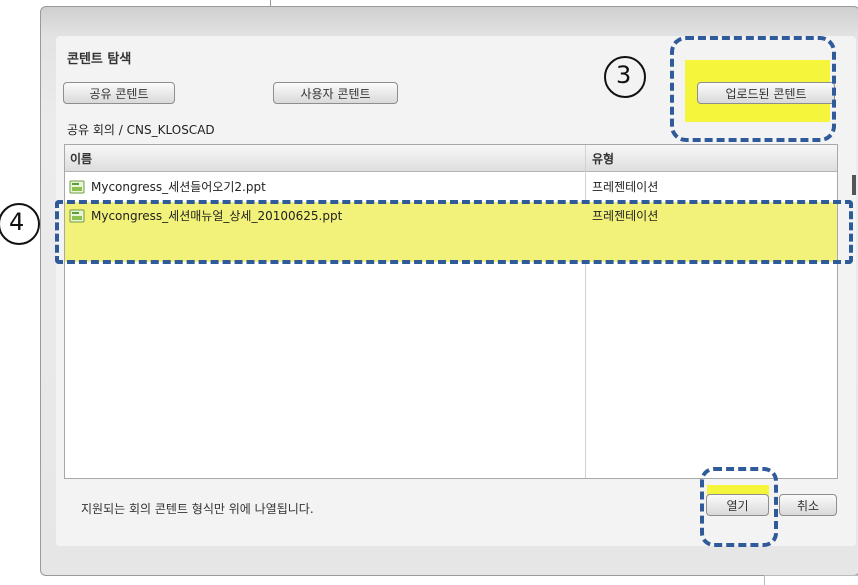 The width and height of the screenshot is (858, 585). What do you see at coordinates (624, 75) in the screenshot?
I see `callout-number-3: 3` at bounding box center [624, 75].